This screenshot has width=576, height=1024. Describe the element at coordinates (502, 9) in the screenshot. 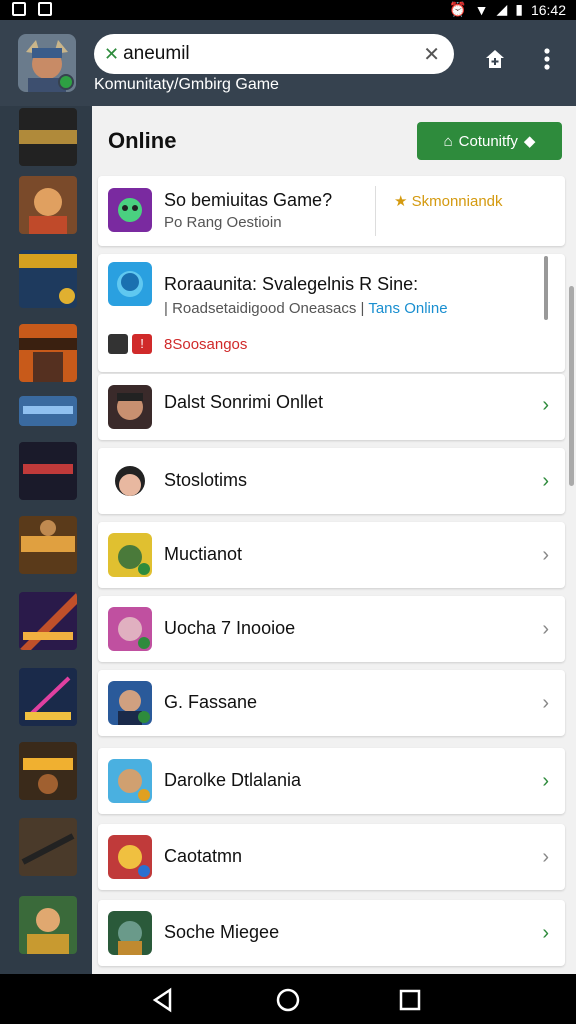

I see `signal-icon: ◢` at that location.